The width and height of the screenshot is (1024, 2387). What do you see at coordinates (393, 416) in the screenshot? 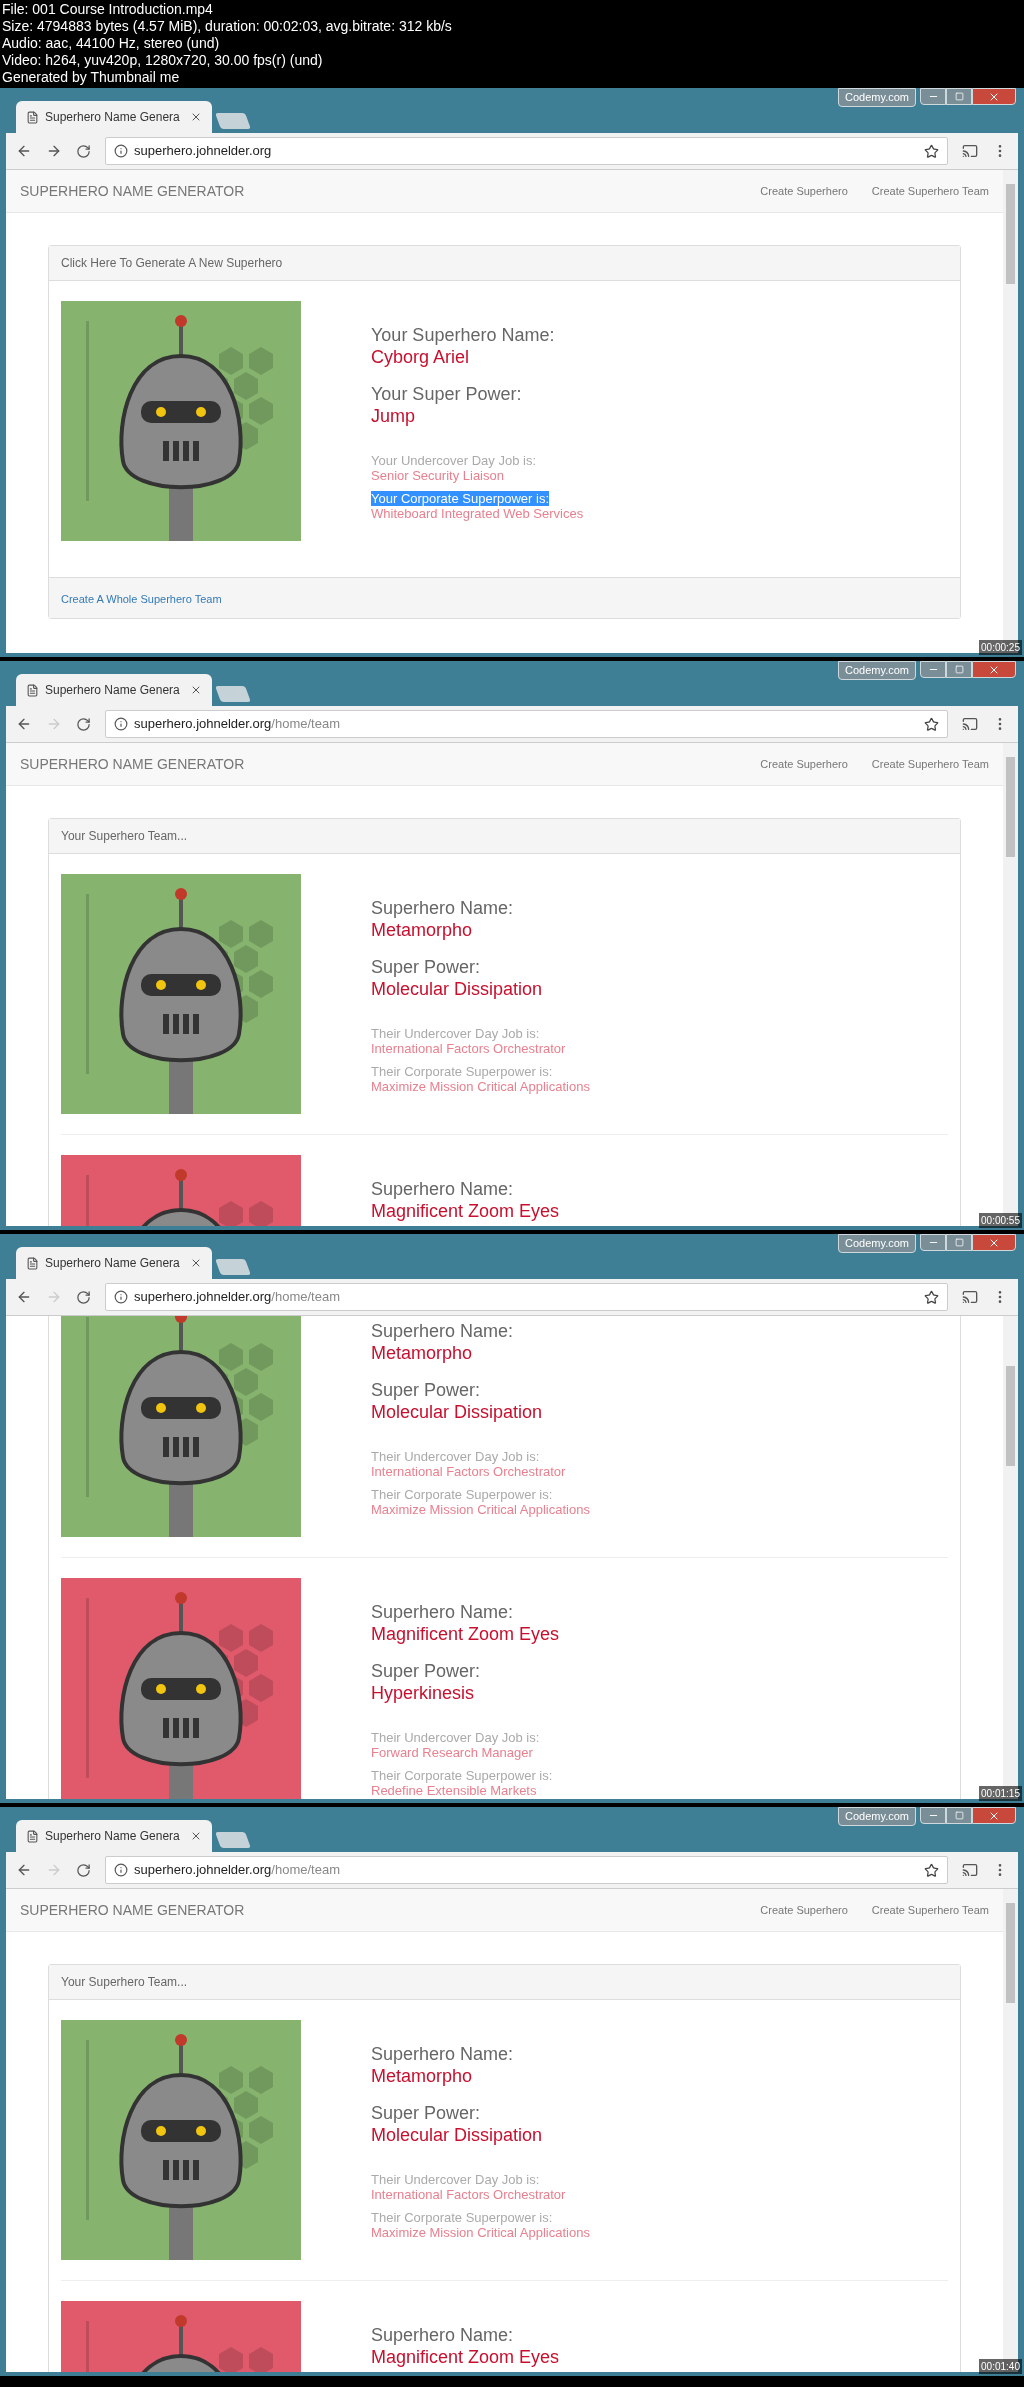
I see `field-value: Jump` at bounding box center [393, 416].